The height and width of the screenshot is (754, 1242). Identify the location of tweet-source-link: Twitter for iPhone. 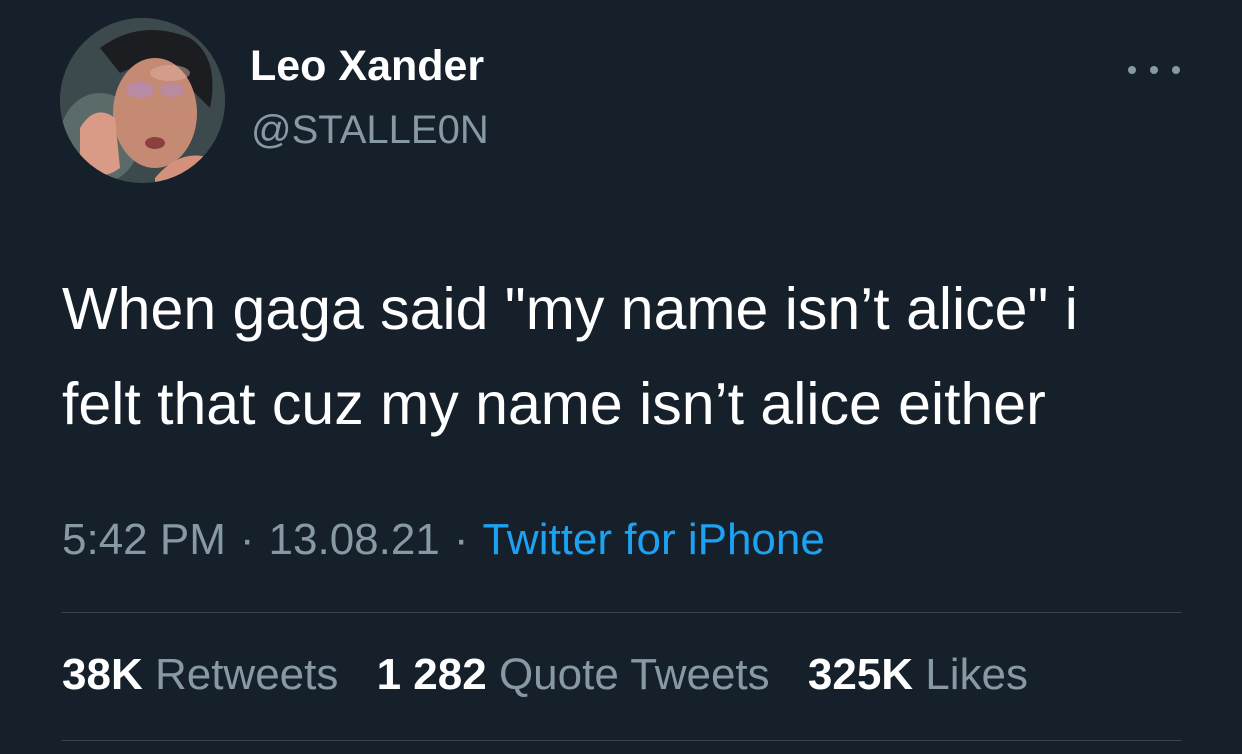
(653, 539).